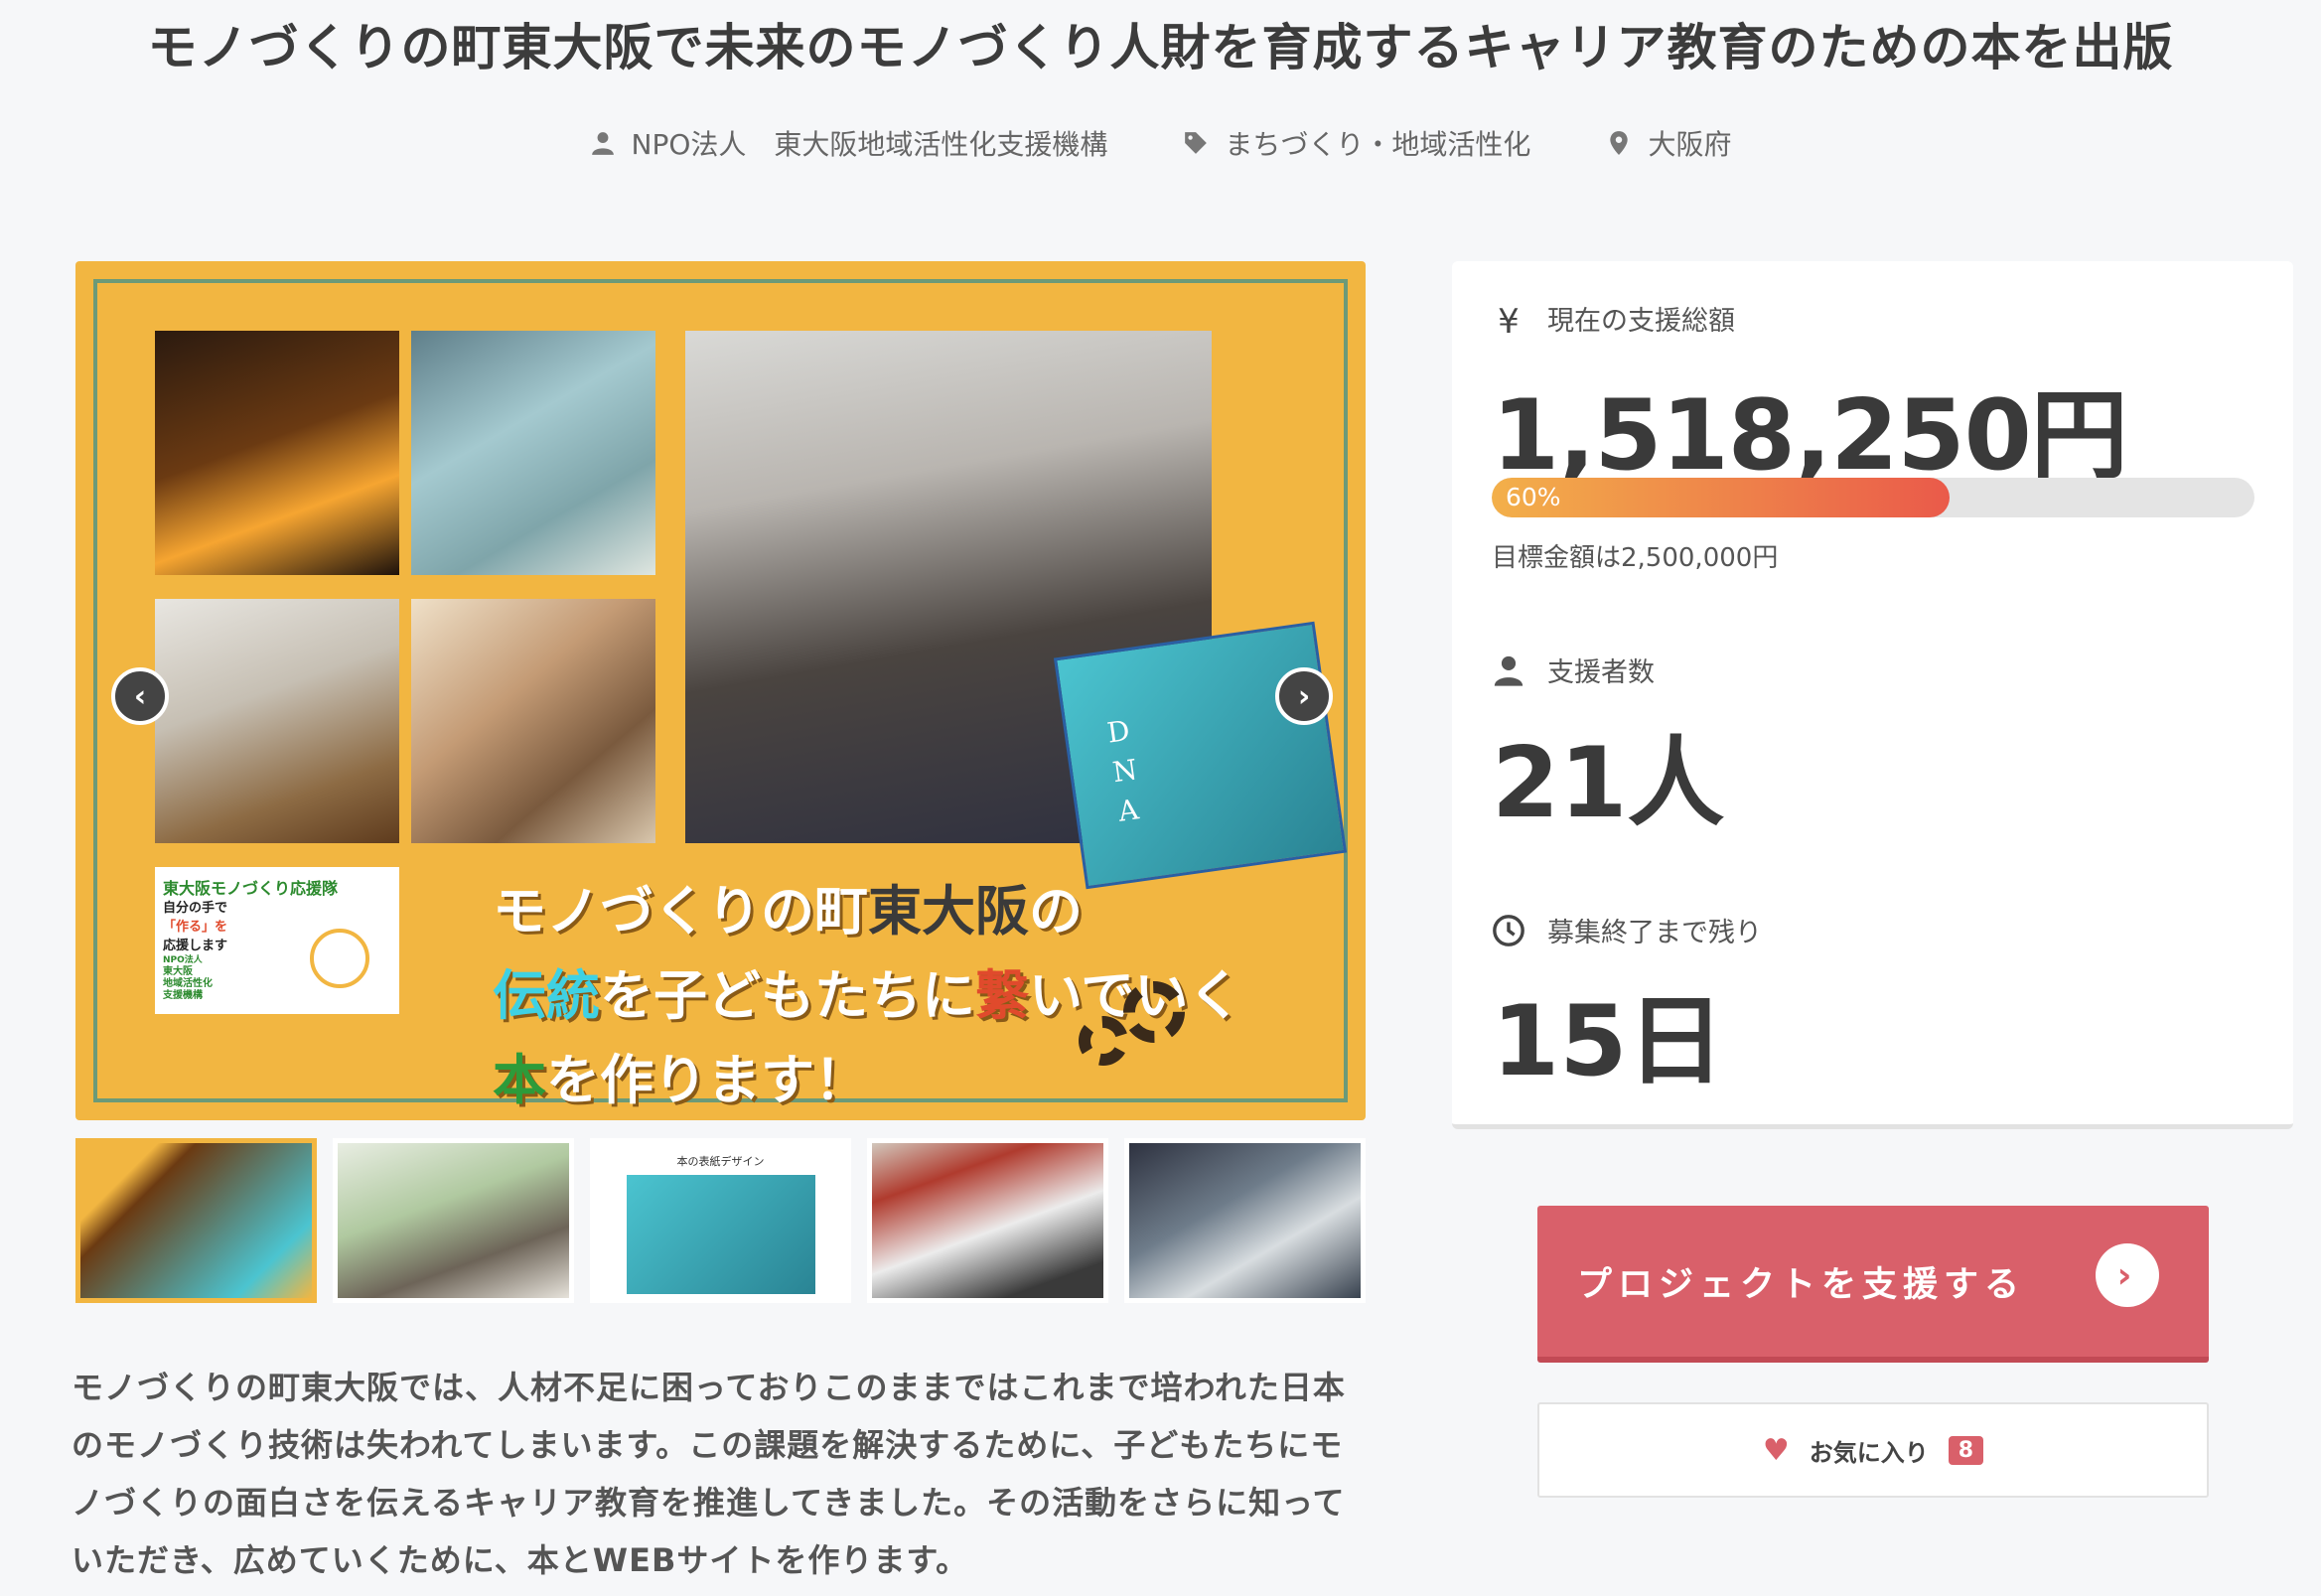 The height and width of the screenshot is (1596, 2321). I want to click on heart-icon: ♥, so click(1776, 1450).